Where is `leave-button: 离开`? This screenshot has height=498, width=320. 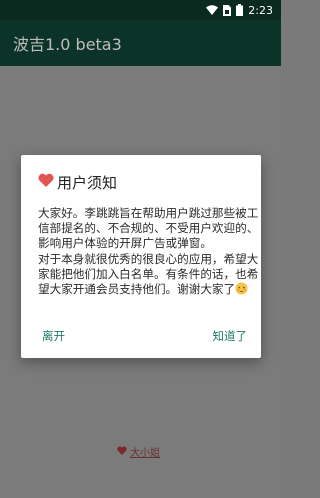
leave-button: 离开 is located at coordinates (53, 336).